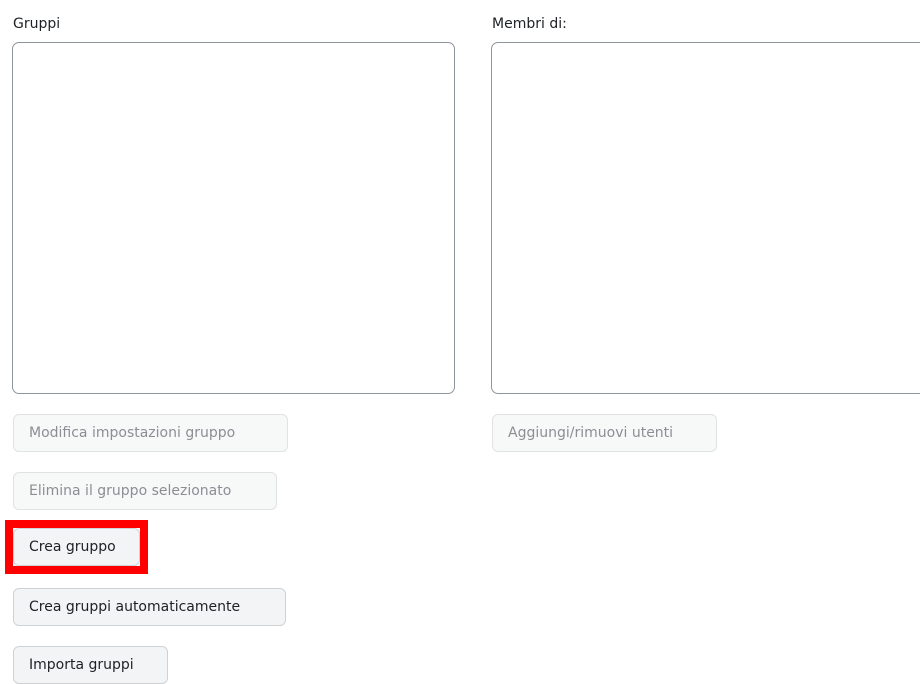  I want to click on create-group-button: Crea gruppo, so click(76, 547).